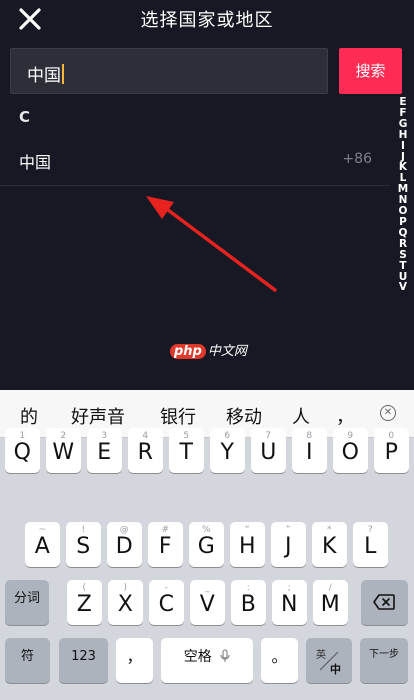  I want to click on key-q: 1Q, so click(22, 450).